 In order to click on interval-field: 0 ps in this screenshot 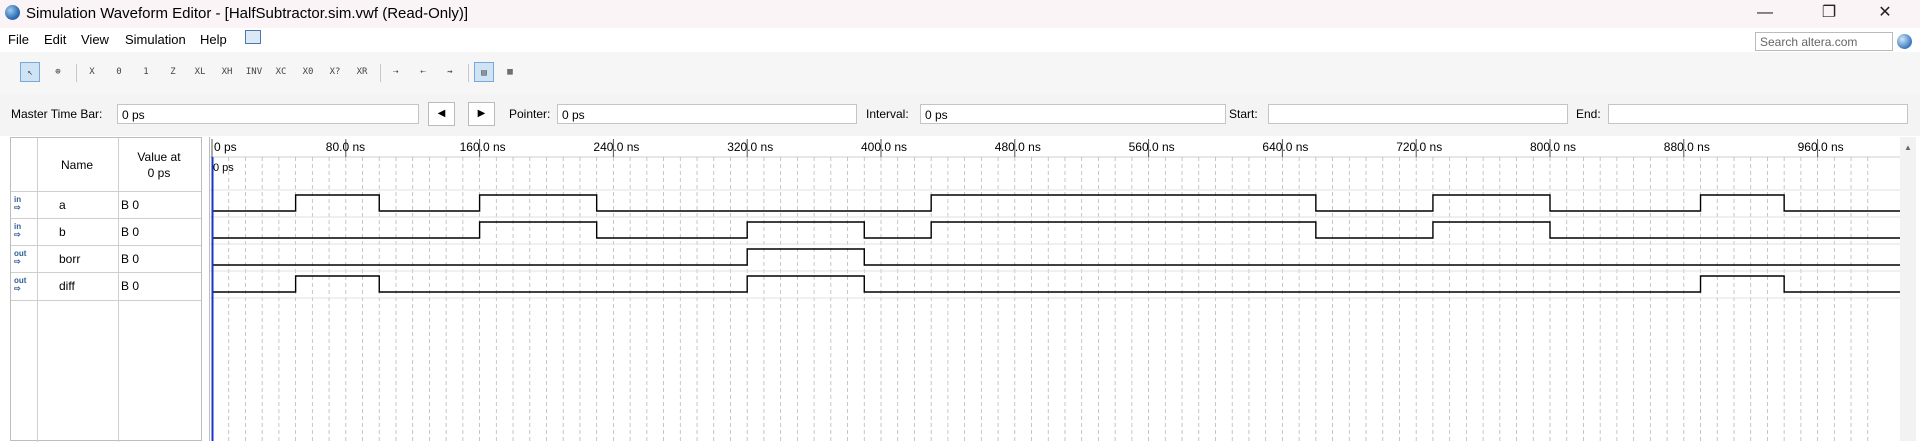, I will do `click(1073, 114)`.